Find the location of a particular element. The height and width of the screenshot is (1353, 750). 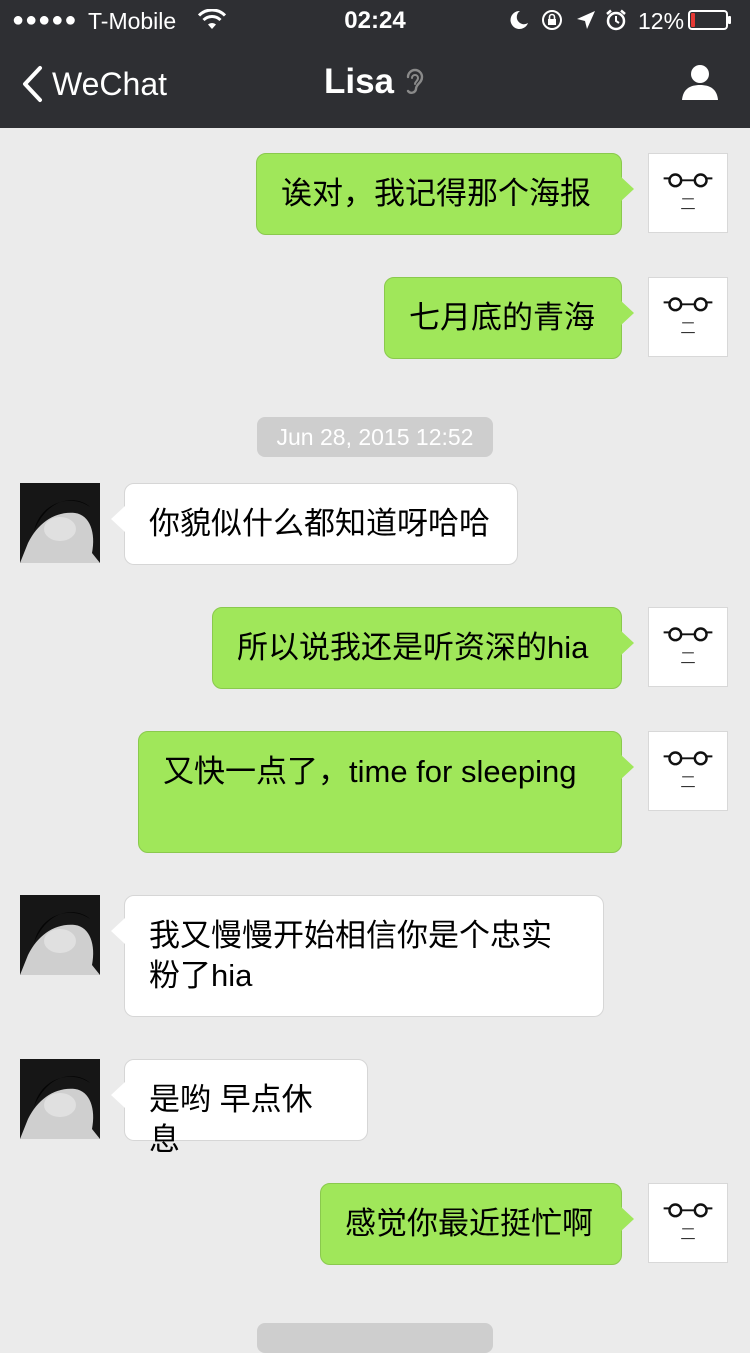

battery-level is located at coordinates (693, 20).